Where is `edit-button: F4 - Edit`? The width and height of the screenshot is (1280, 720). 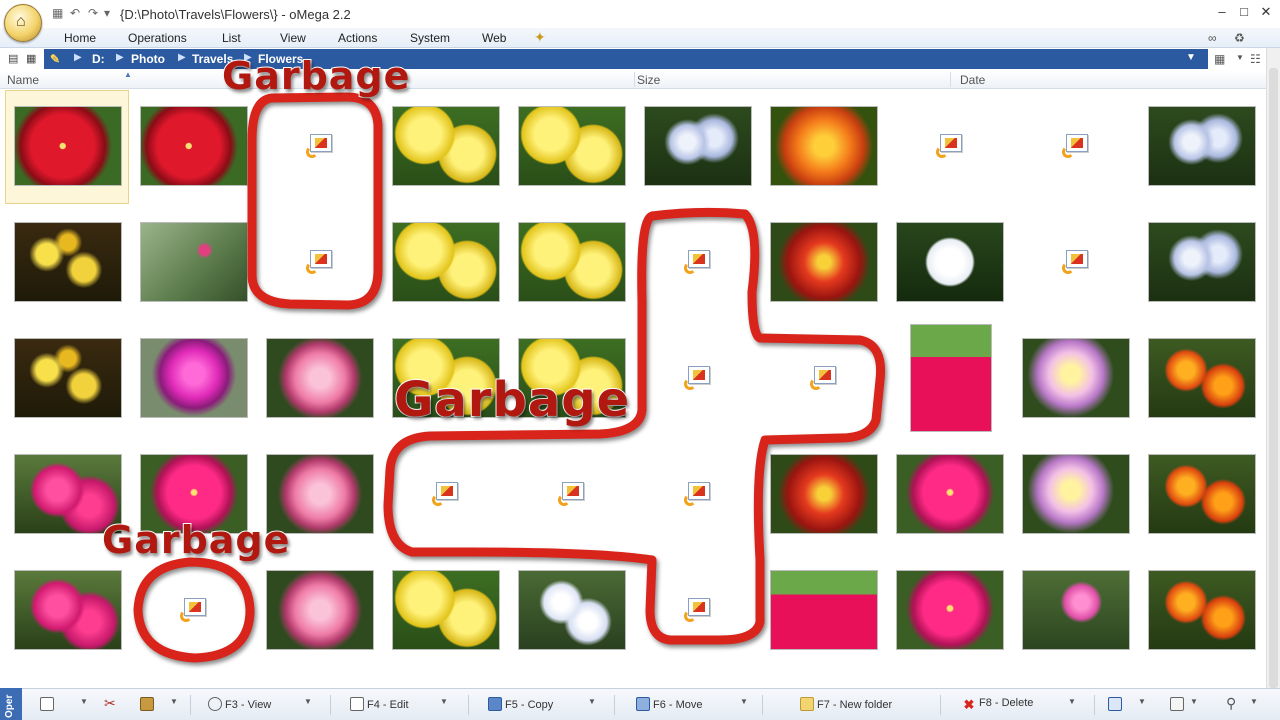
edit-button: F4 - Edit is located at coordinates (379, 704).